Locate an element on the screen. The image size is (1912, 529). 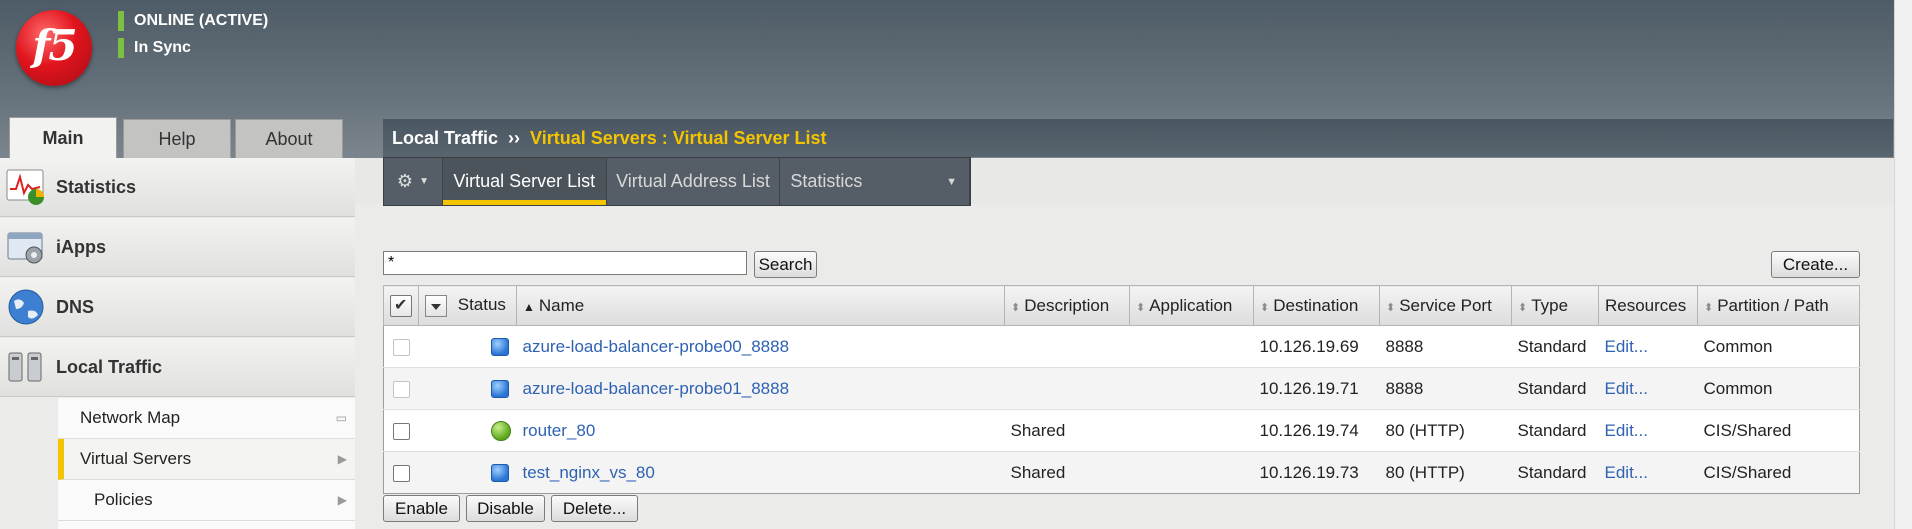
status-filter-dropdown is located at coordinates (436, 305).